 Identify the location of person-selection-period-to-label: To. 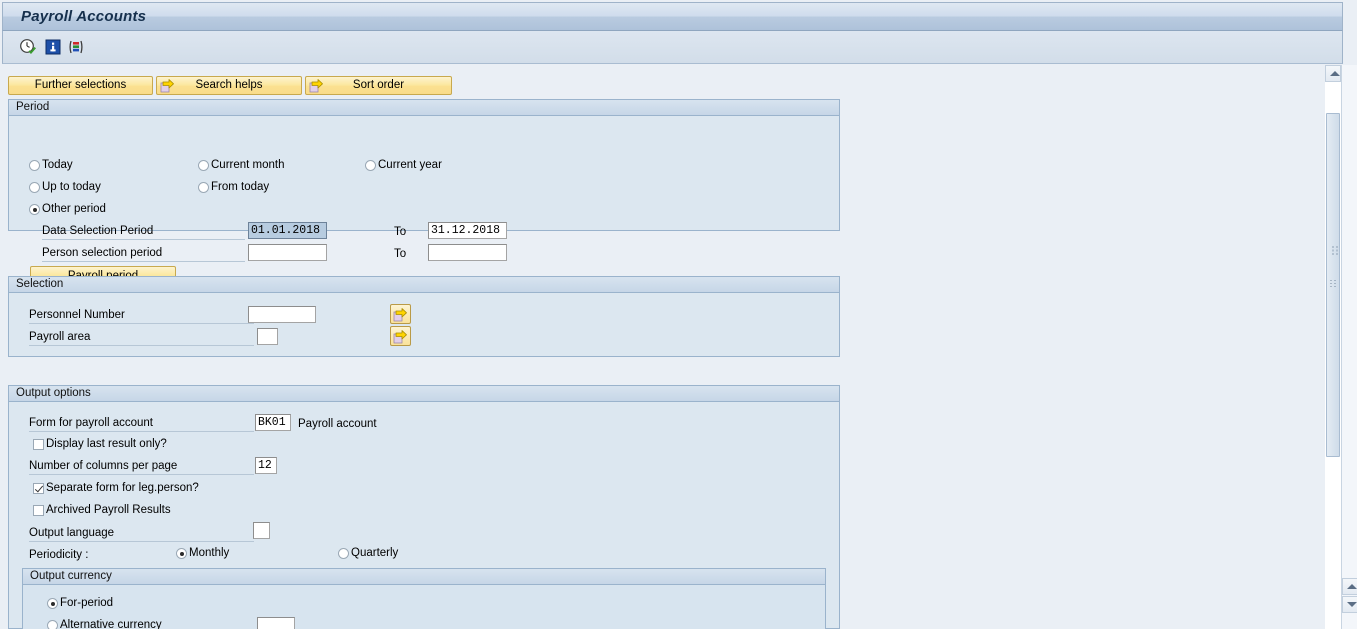
(400, 254).